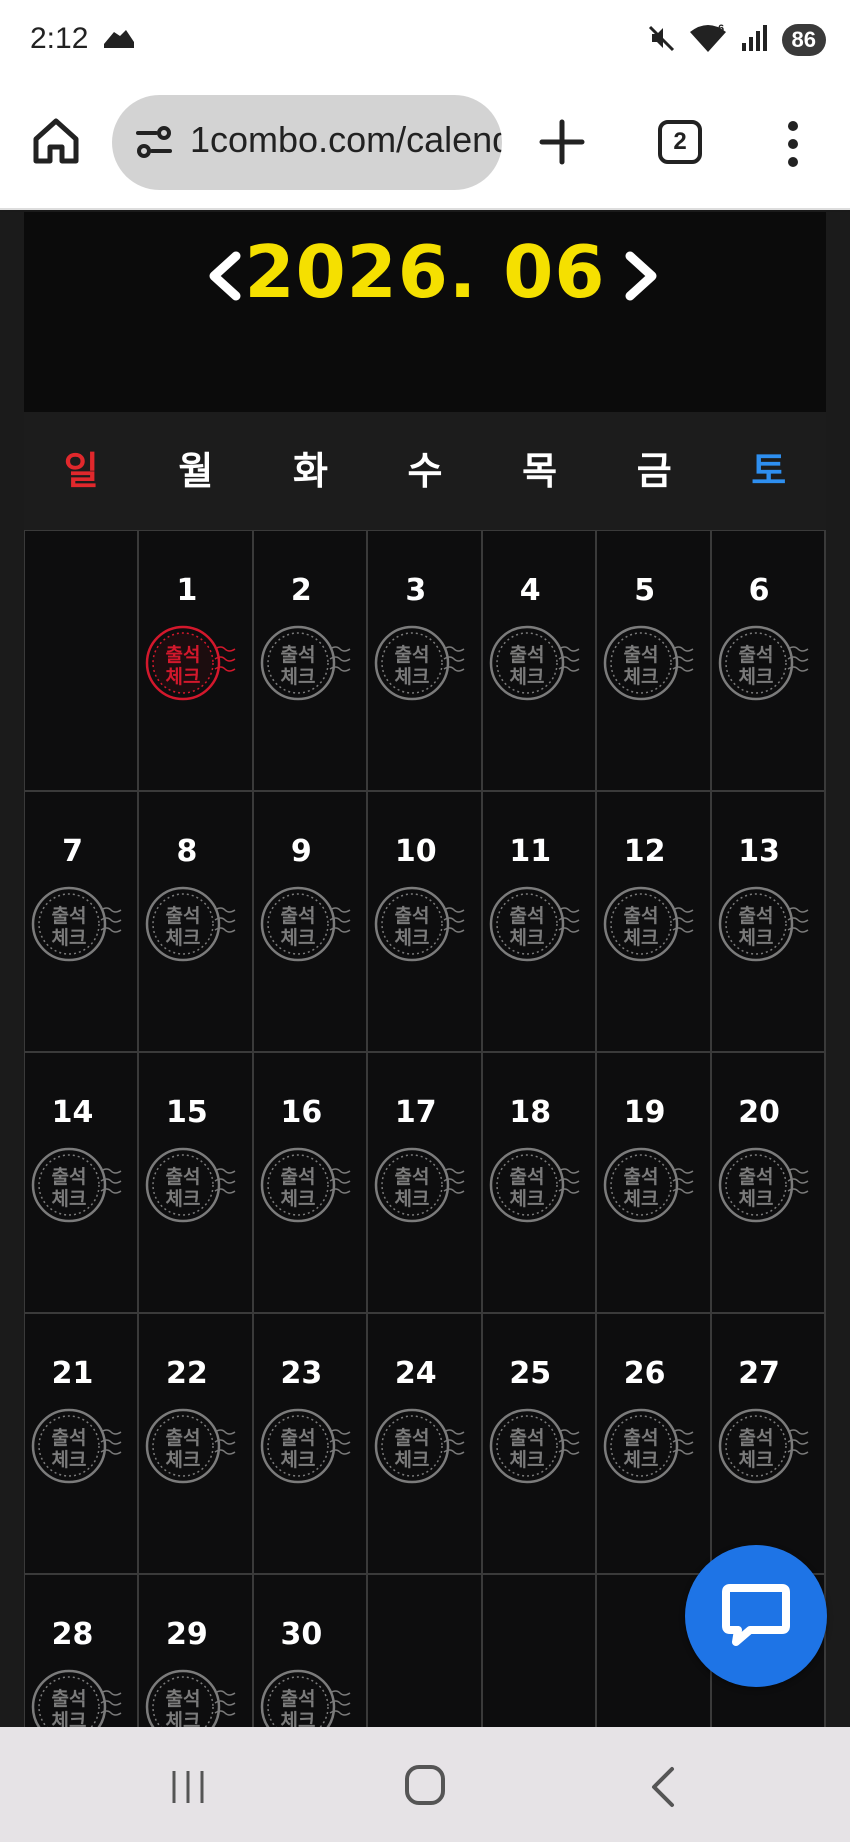  Describe the element at coordinates (530, 590) in the screenshot. I see `day-number: 4` at that location.